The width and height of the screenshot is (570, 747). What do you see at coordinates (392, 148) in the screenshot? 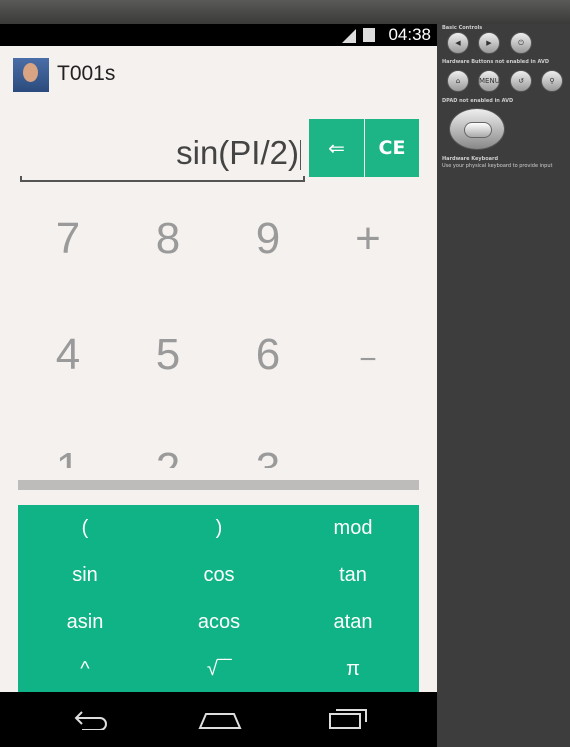
I see `clear-button: CE` at bounding box center [392, 148].